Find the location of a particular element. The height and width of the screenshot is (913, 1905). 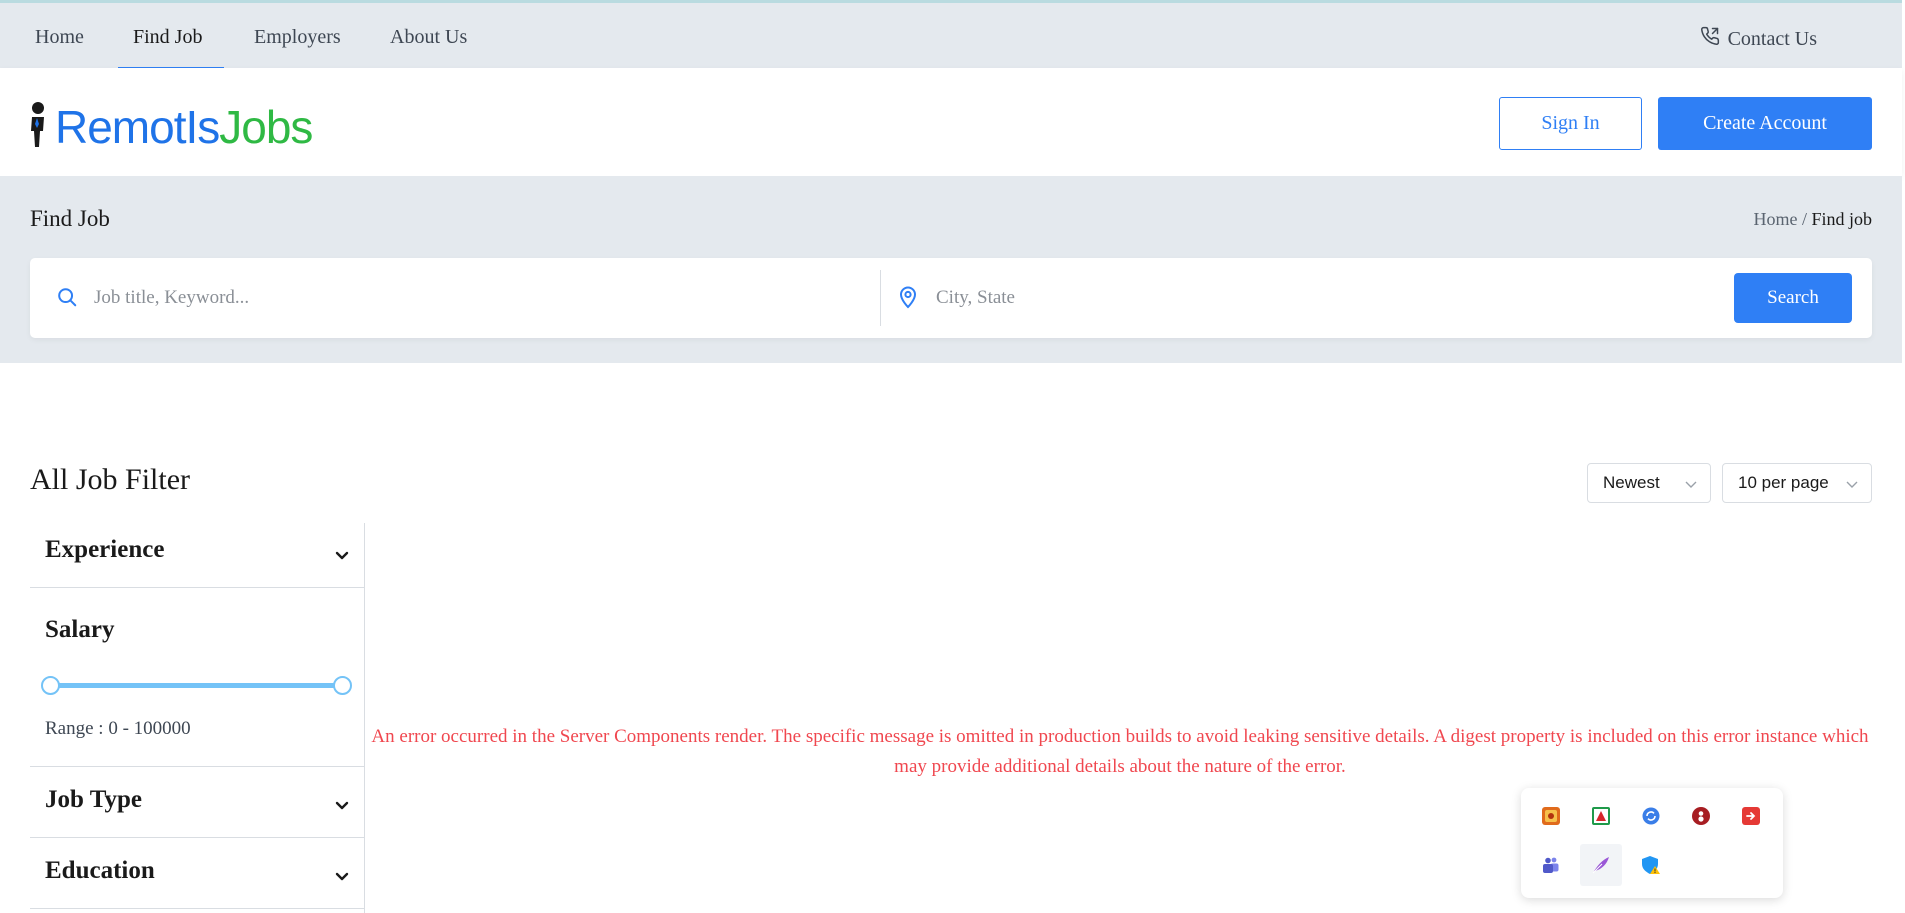

breadcrumb: Home / Find job is located at coordinates (1812, 219).